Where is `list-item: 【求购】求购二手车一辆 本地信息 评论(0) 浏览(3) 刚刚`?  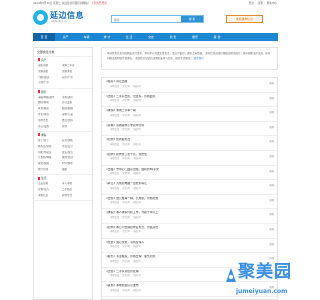
list-item: 【求购】求购二手车一辆 本地信息 评论(0) 浏览(3) 刚刚 is located at coordinates (189, 114).